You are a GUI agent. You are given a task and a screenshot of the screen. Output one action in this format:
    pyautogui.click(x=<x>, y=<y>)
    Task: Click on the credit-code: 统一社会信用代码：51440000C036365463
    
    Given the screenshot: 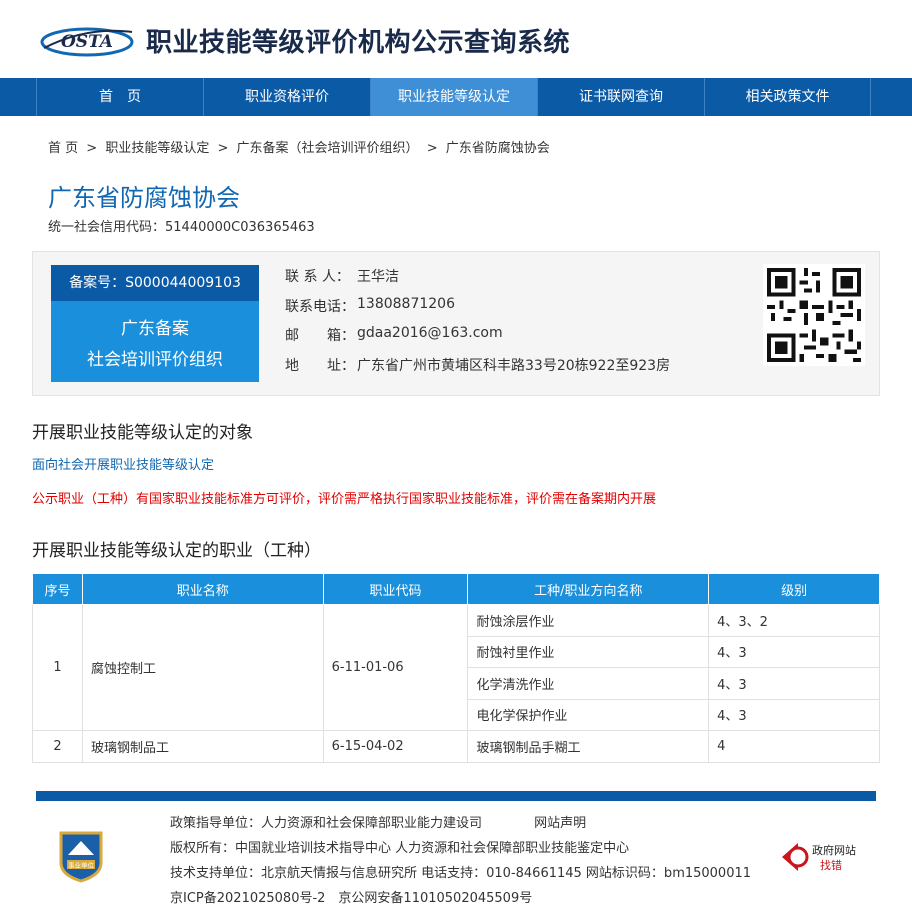 What is the action you would take?
    pyautogui.click(x=181, y=227)
    